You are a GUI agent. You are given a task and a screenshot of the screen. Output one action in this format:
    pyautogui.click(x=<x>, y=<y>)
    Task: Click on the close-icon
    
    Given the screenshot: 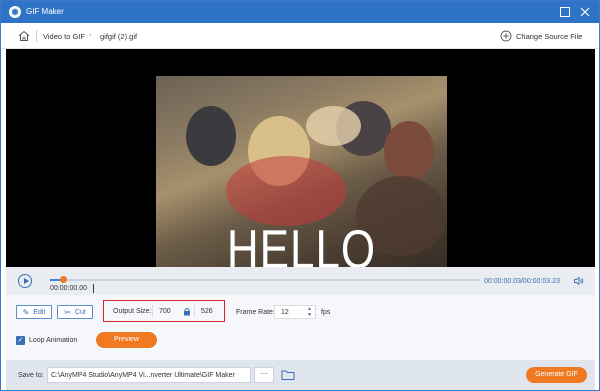 What is the action you would take?
    pyautogui.click(x=585, y=12)
    